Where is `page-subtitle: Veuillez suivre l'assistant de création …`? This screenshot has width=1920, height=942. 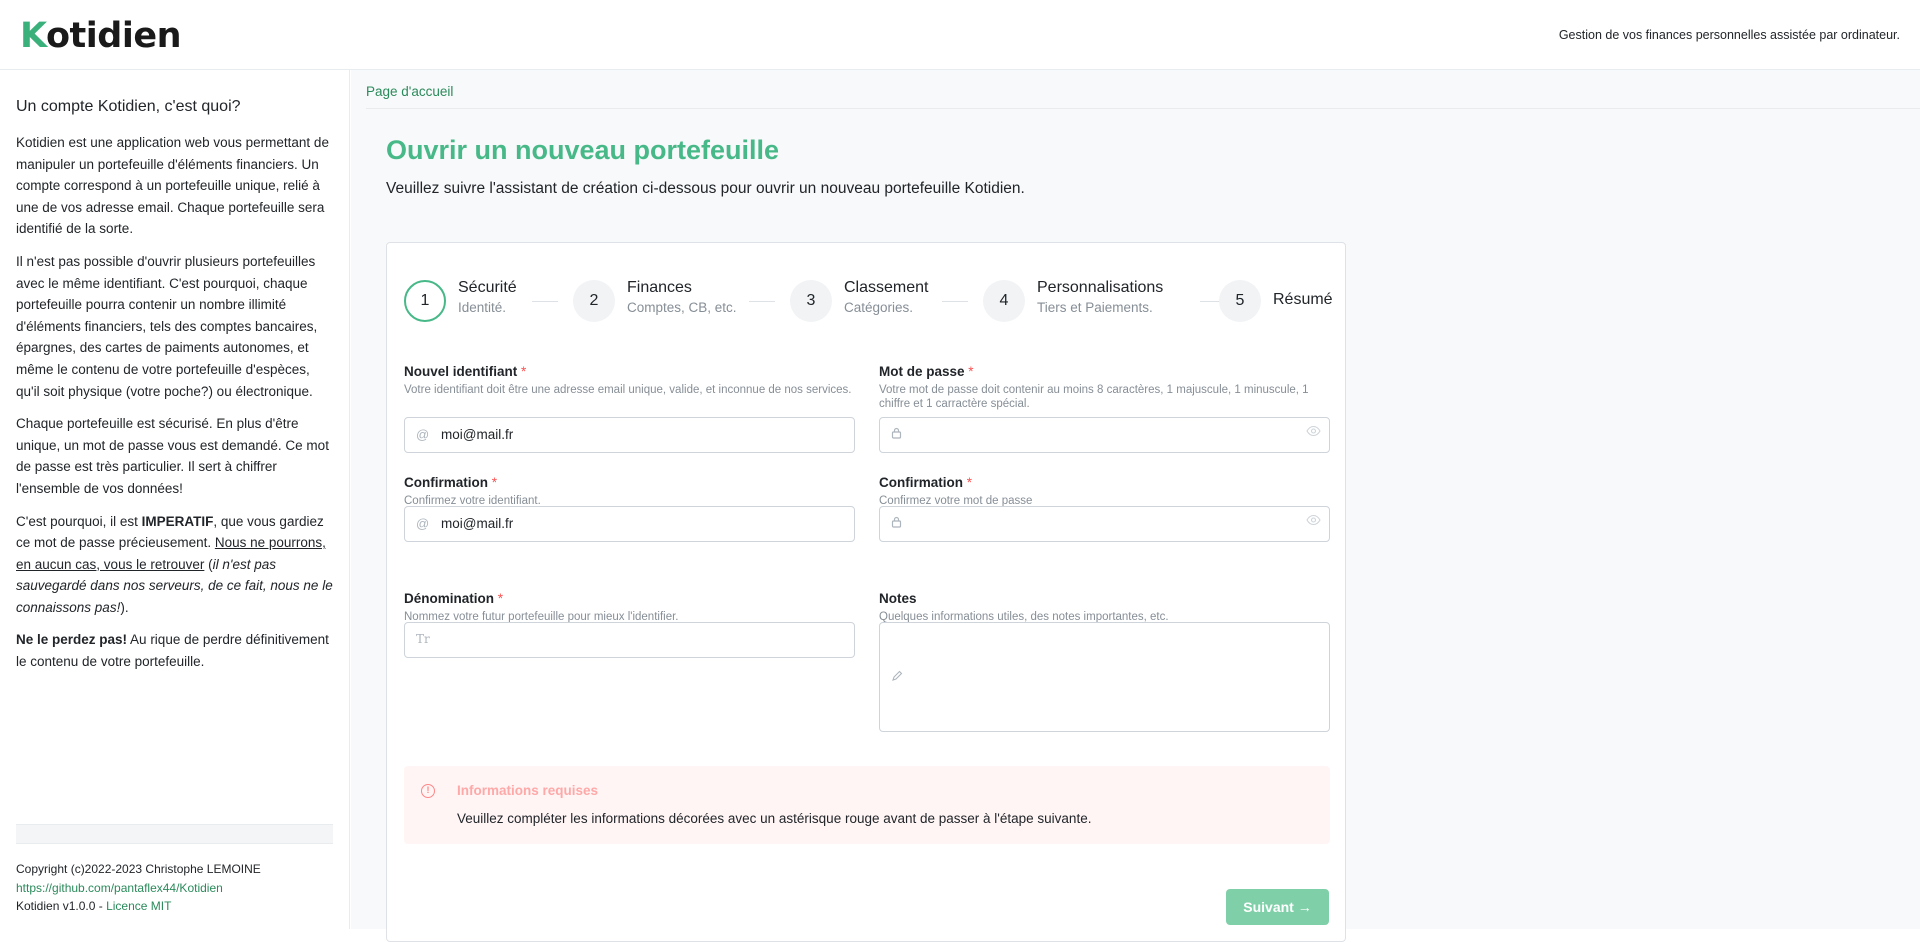 page-subtitle: Veuillez suivre l'assistant de création … is located at coordinates (705, 188).